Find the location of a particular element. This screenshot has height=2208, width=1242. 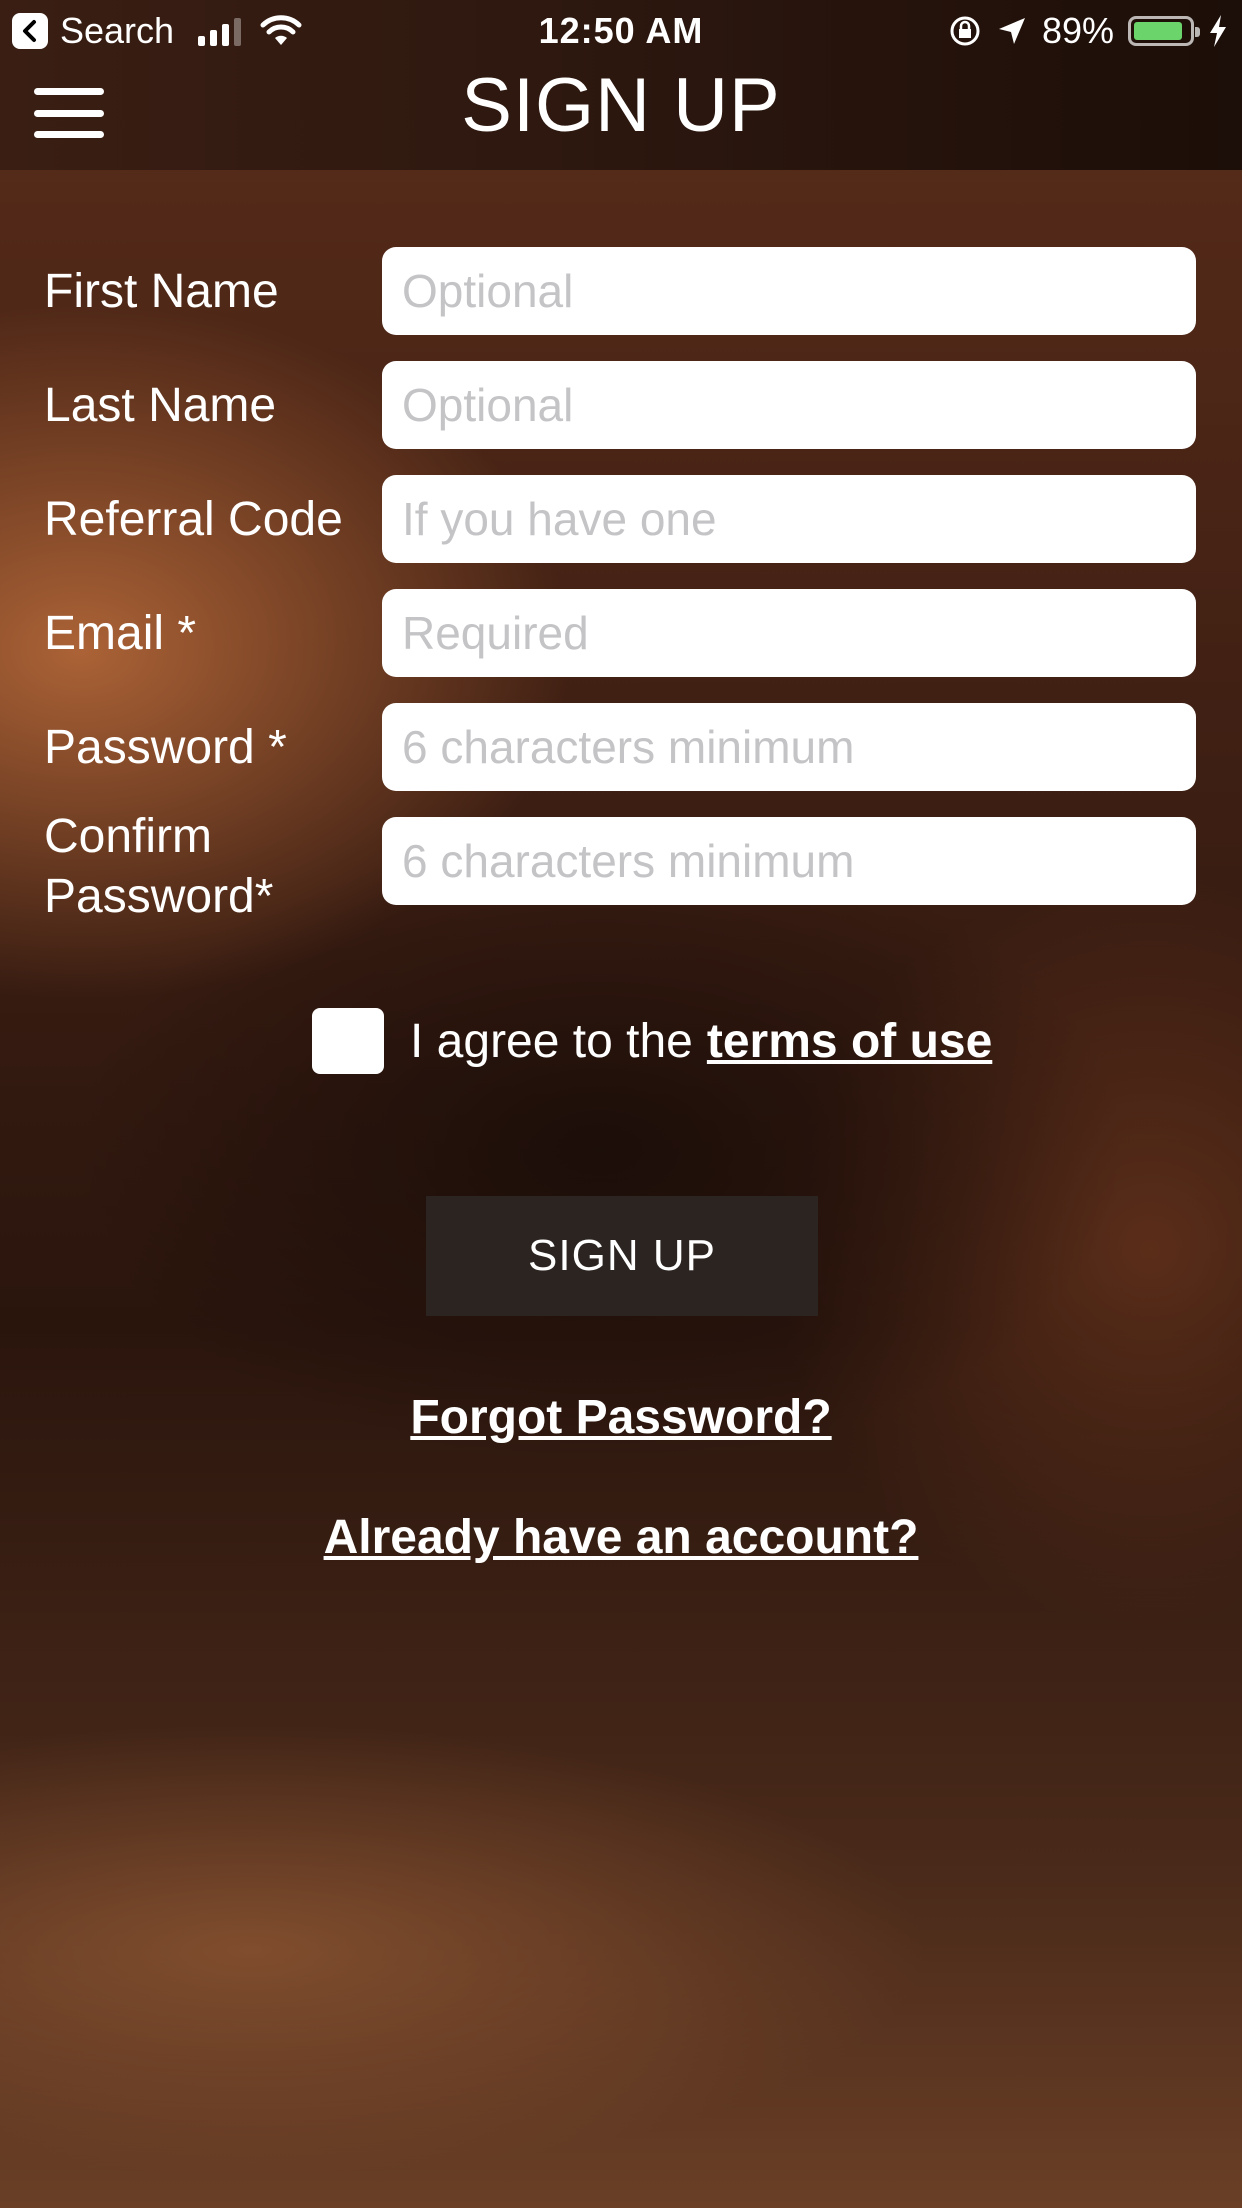

password-label: Password * is located at coordinates (165, 747).